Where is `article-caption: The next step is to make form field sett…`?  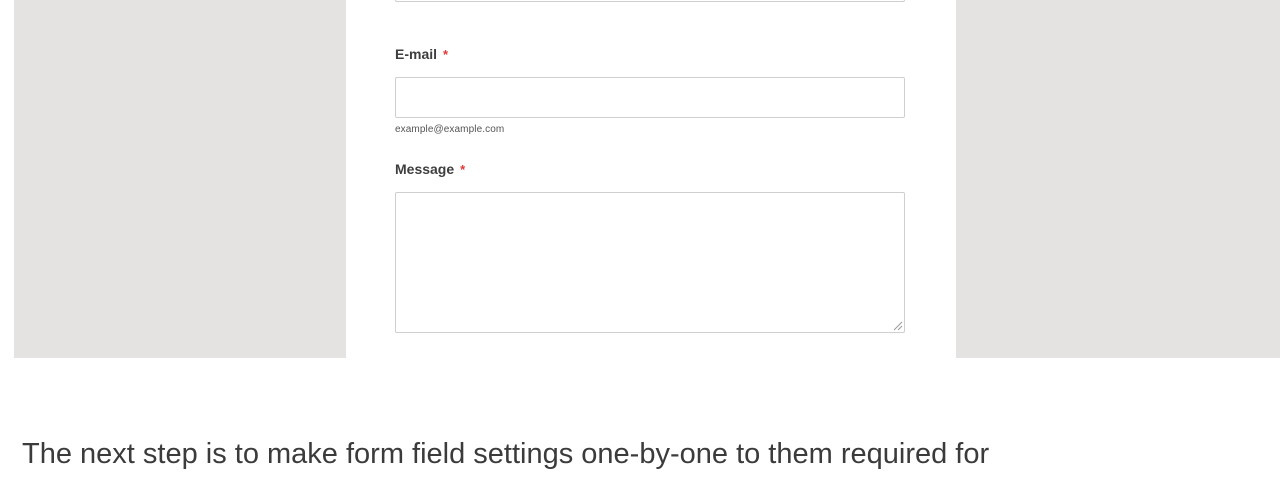
article-caption: The next step is to make form field sett… is located at coordinates (506, 454).